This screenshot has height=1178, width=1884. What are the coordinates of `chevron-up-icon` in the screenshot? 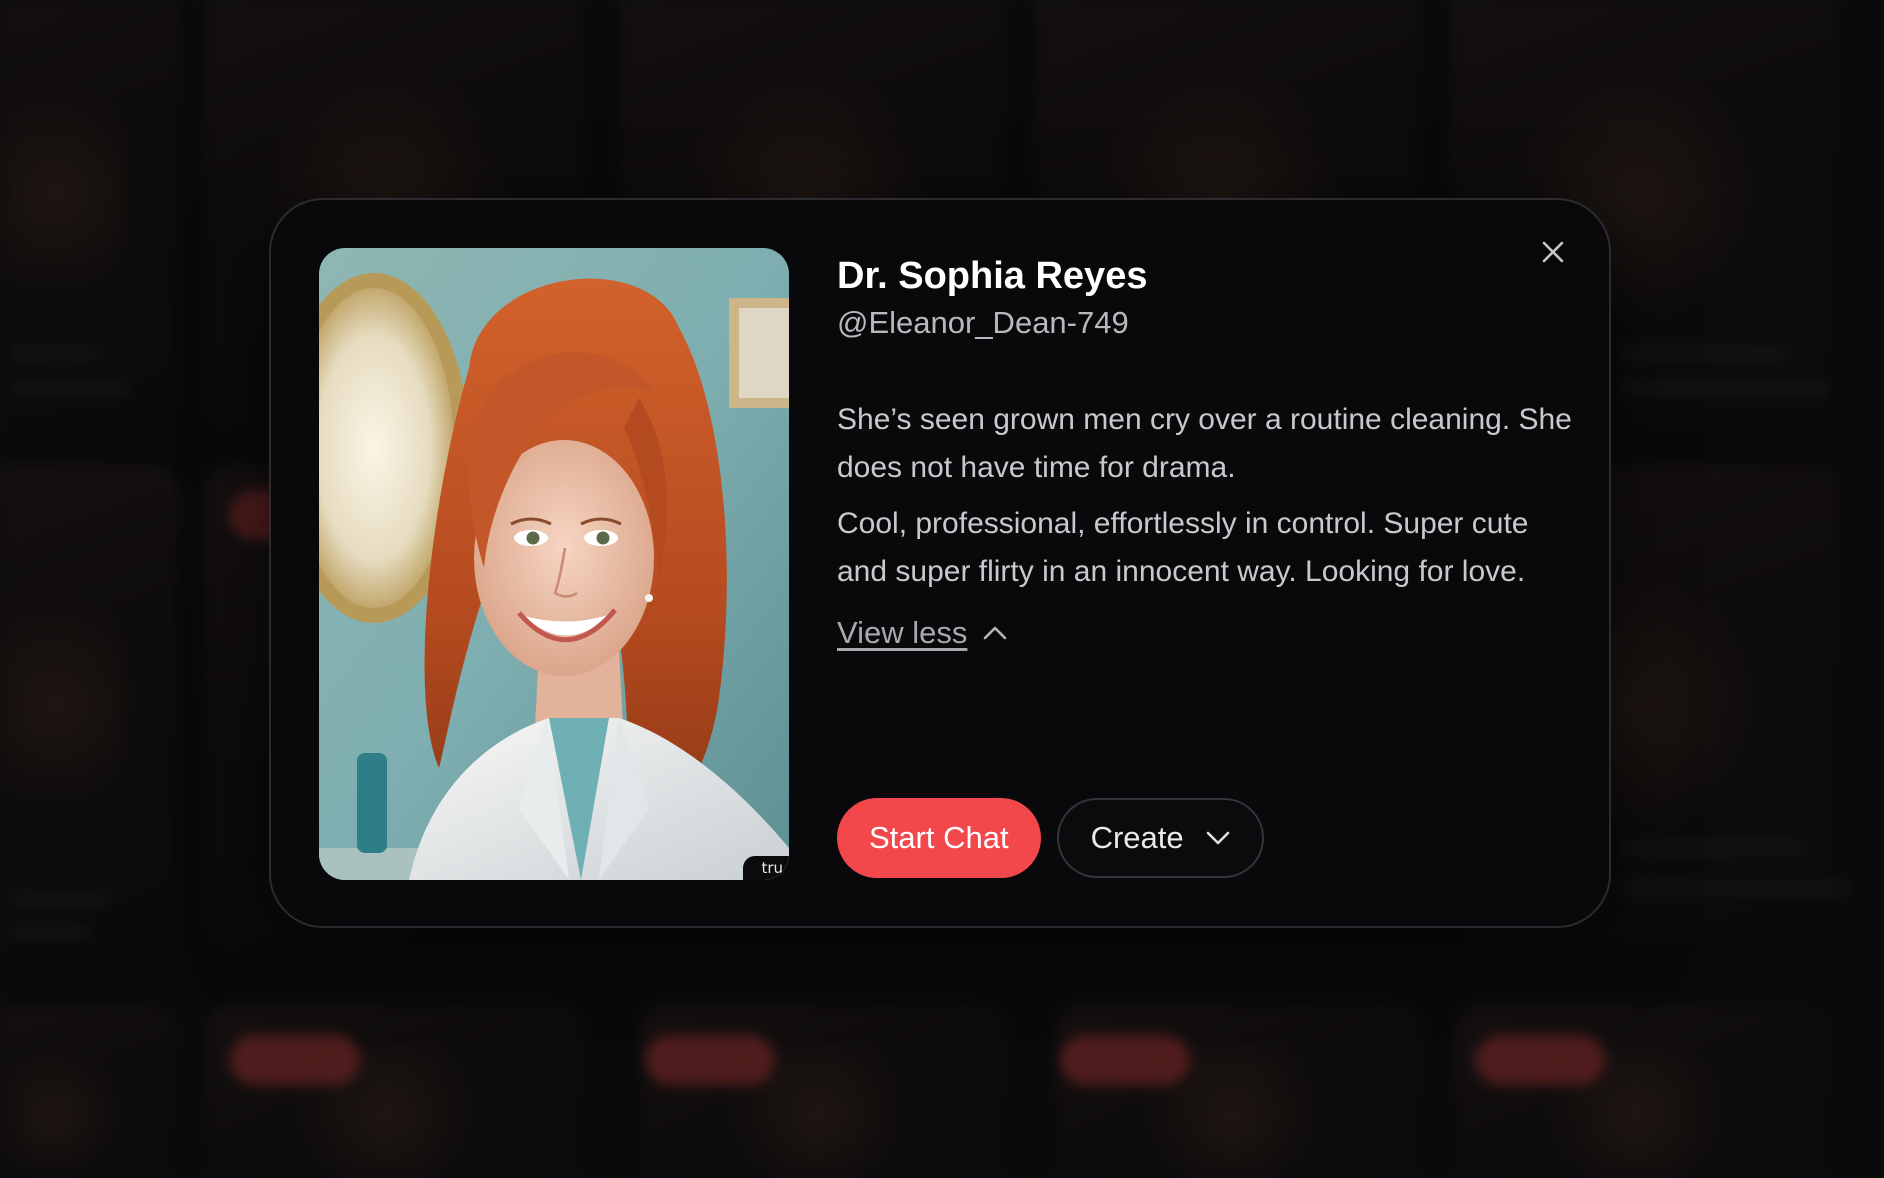 It's located at (995, 633).